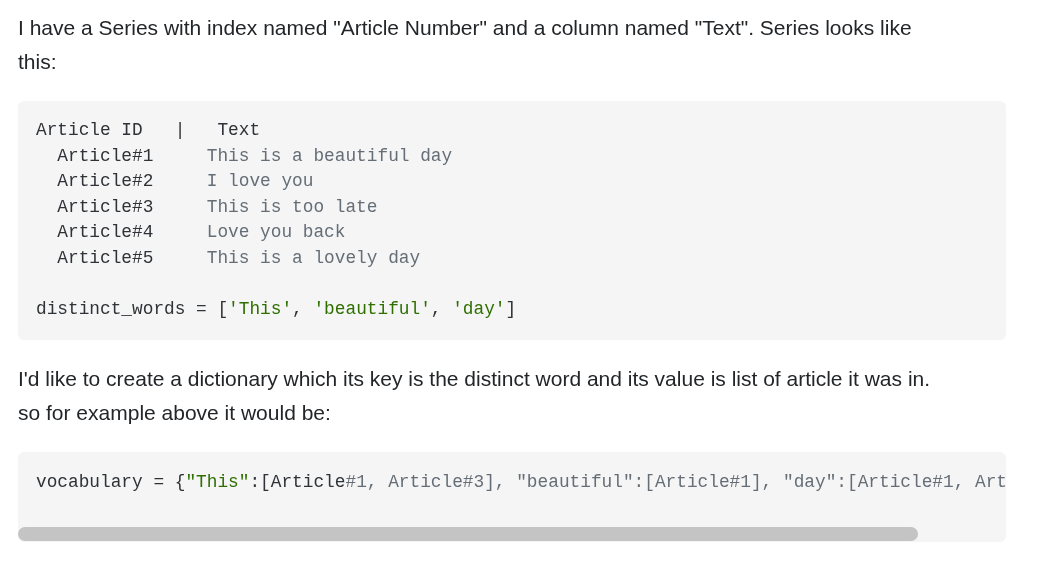 Image resolution: width=1040 pixels, height=585 pixels. What do you see at coordinates (185, 181) in the screenshot?
I see `code-line: Article#2 I love you` at bounding box center [185, 181].